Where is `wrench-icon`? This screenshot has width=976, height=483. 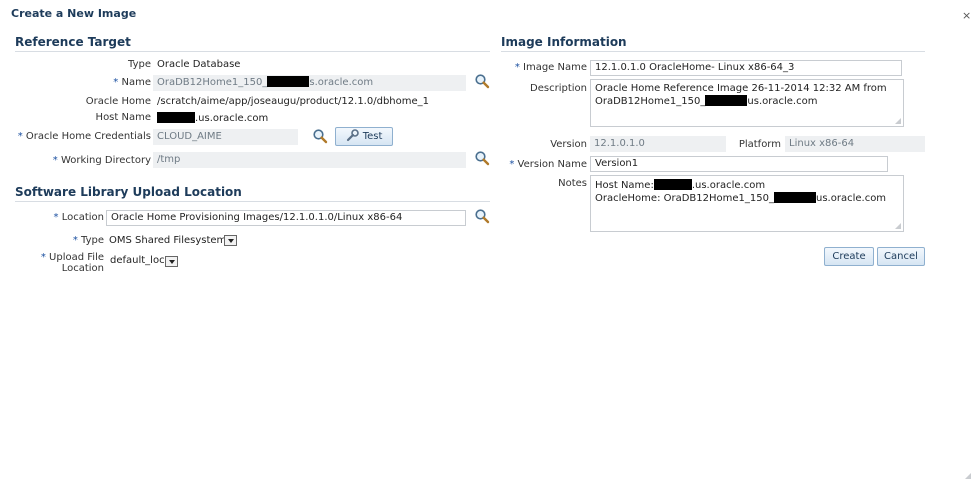 wrench-icon is located at coordinates (353, 138).